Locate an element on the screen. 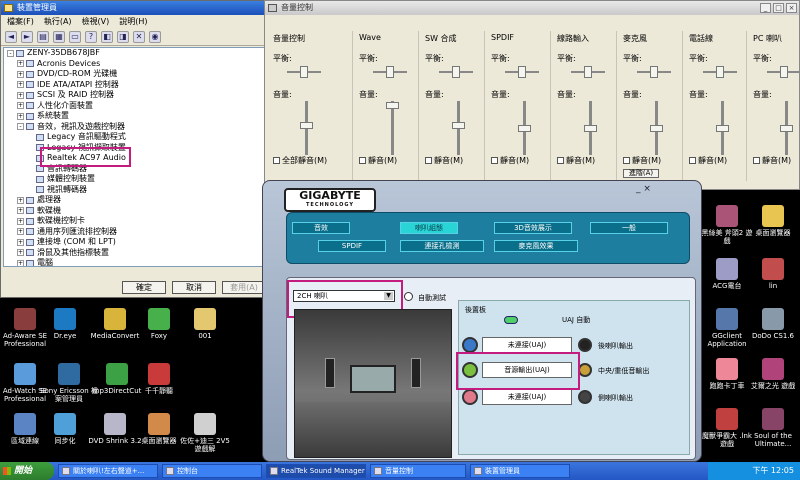  taskbar-button: 音量控制 is located at coordinates (418, 471).